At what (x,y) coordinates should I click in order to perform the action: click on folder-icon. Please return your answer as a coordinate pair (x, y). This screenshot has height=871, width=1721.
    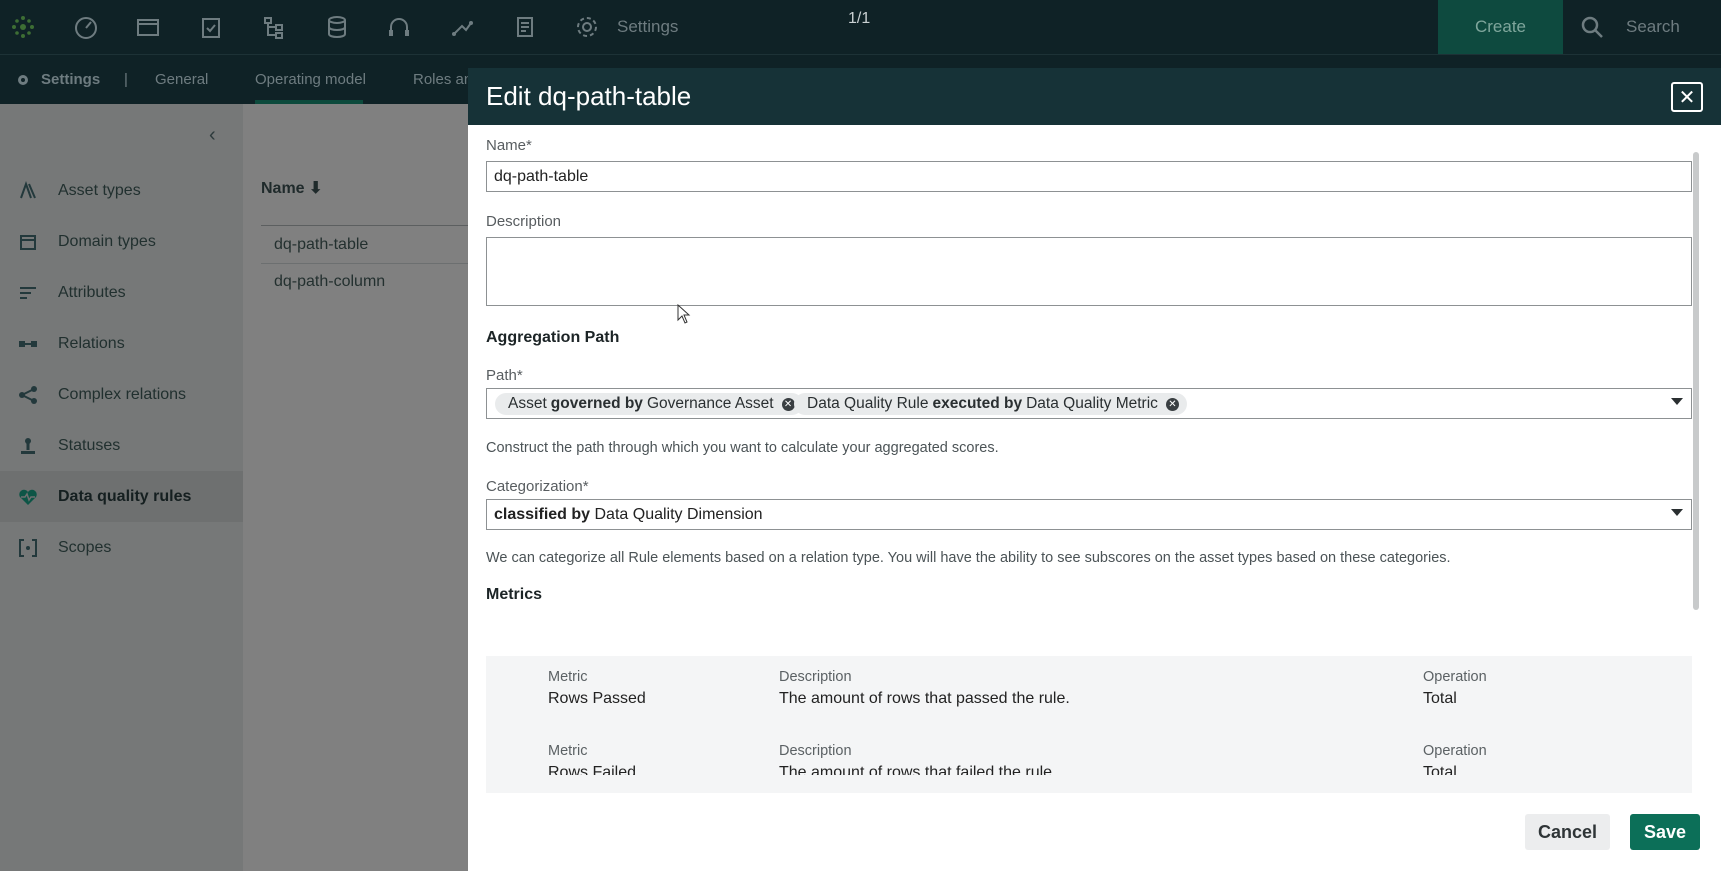
    Looking at the image, I should click on (148, 27).